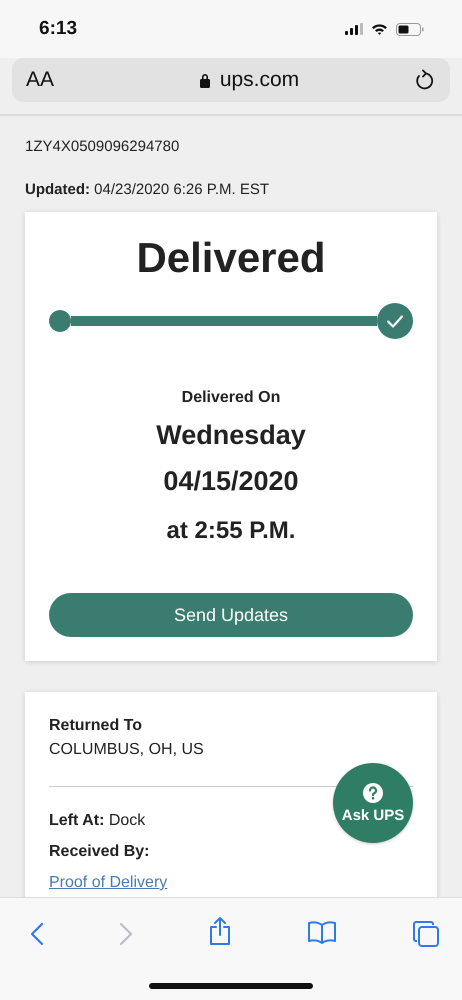 This screenshot has height=1000, width=462. I want to click on back-icon, so click(37, 934).